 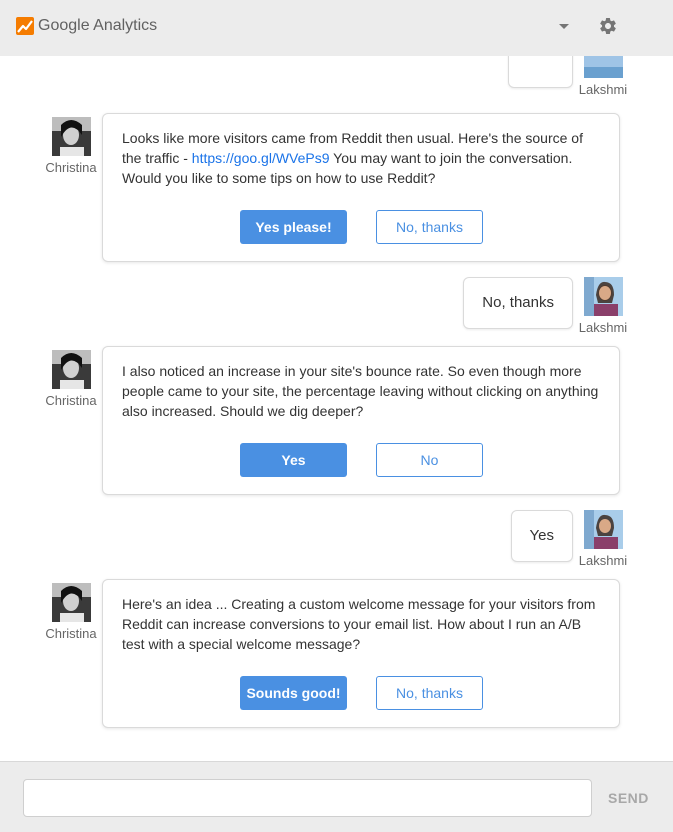 What do you see at coordinates (25, 26) in the screenshot?
I see `analytics-logo-icon` at bounding box center [25, 26].